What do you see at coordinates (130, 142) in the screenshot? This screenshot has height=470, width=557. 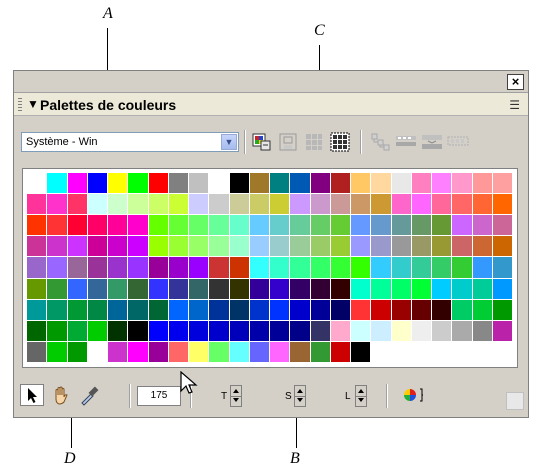 I see `palette-select: Système - Win ▼` at bounding box center [130, 142].